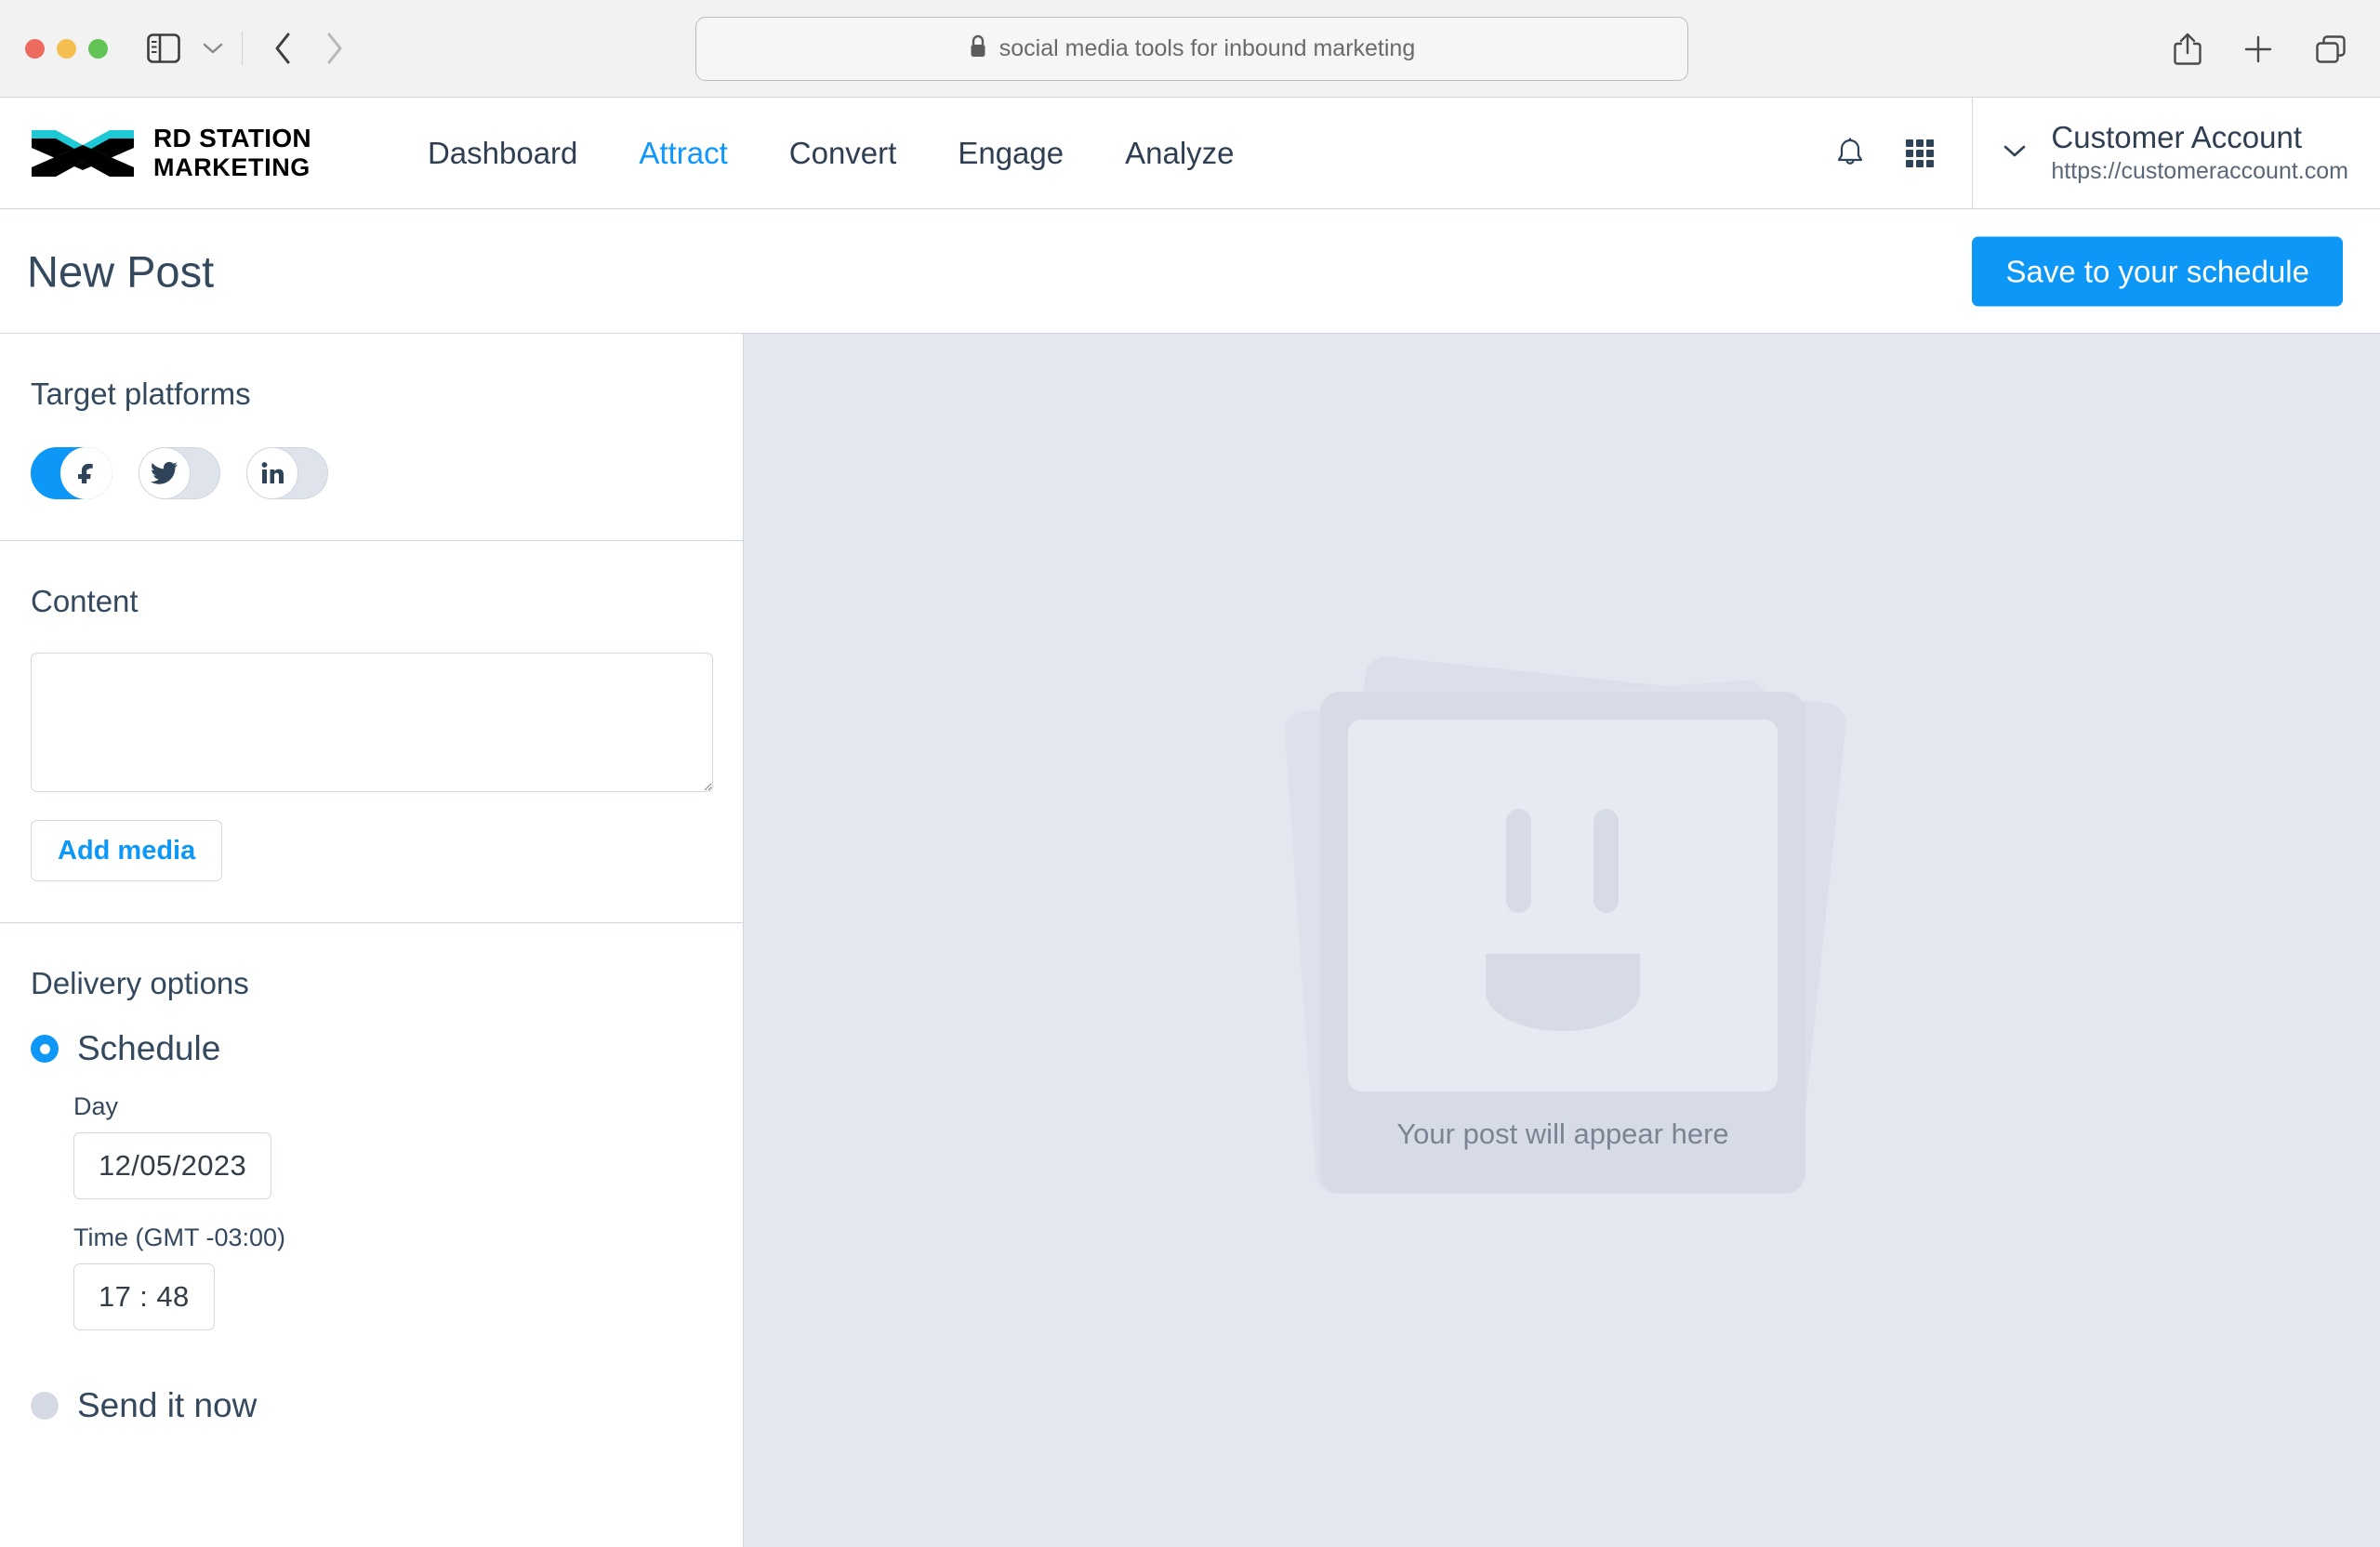  I want to click on twitter-icon, so click(164, 472).